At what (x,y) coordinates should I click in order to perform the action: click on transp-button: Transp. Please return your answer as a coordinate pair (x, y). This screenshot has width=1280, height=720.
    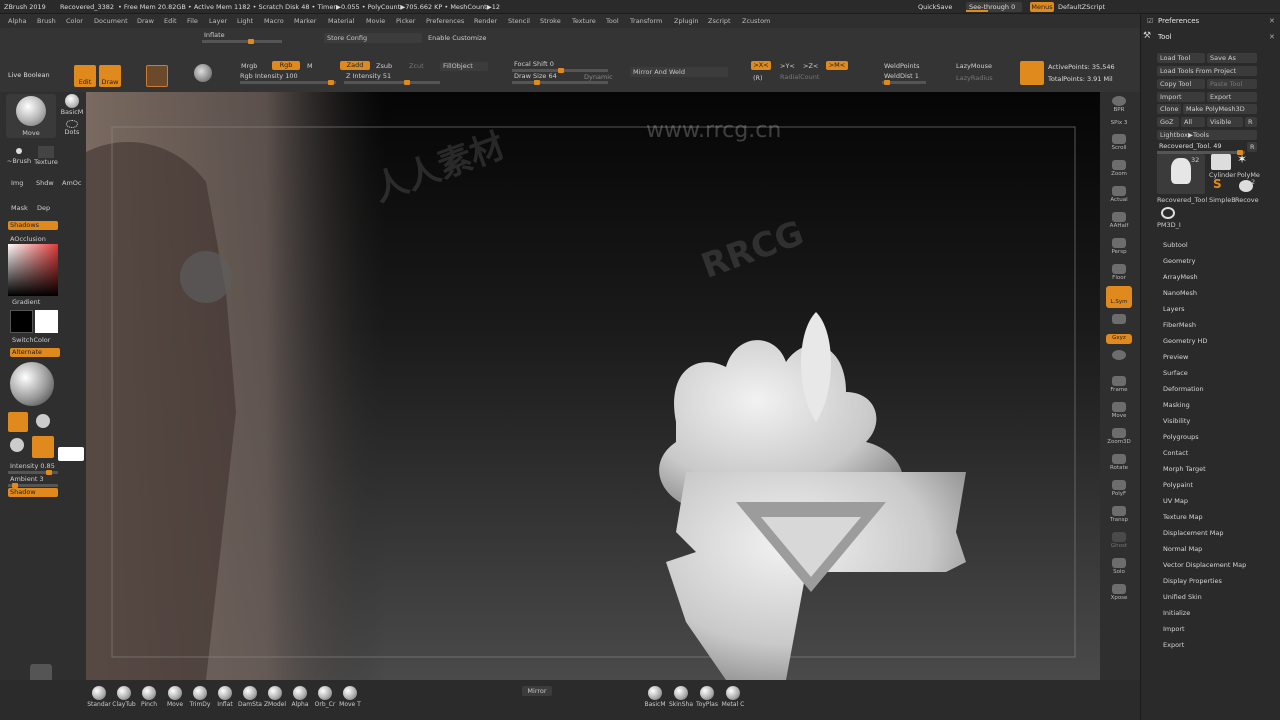
    Looking at the image, I should click on (1119, 515).